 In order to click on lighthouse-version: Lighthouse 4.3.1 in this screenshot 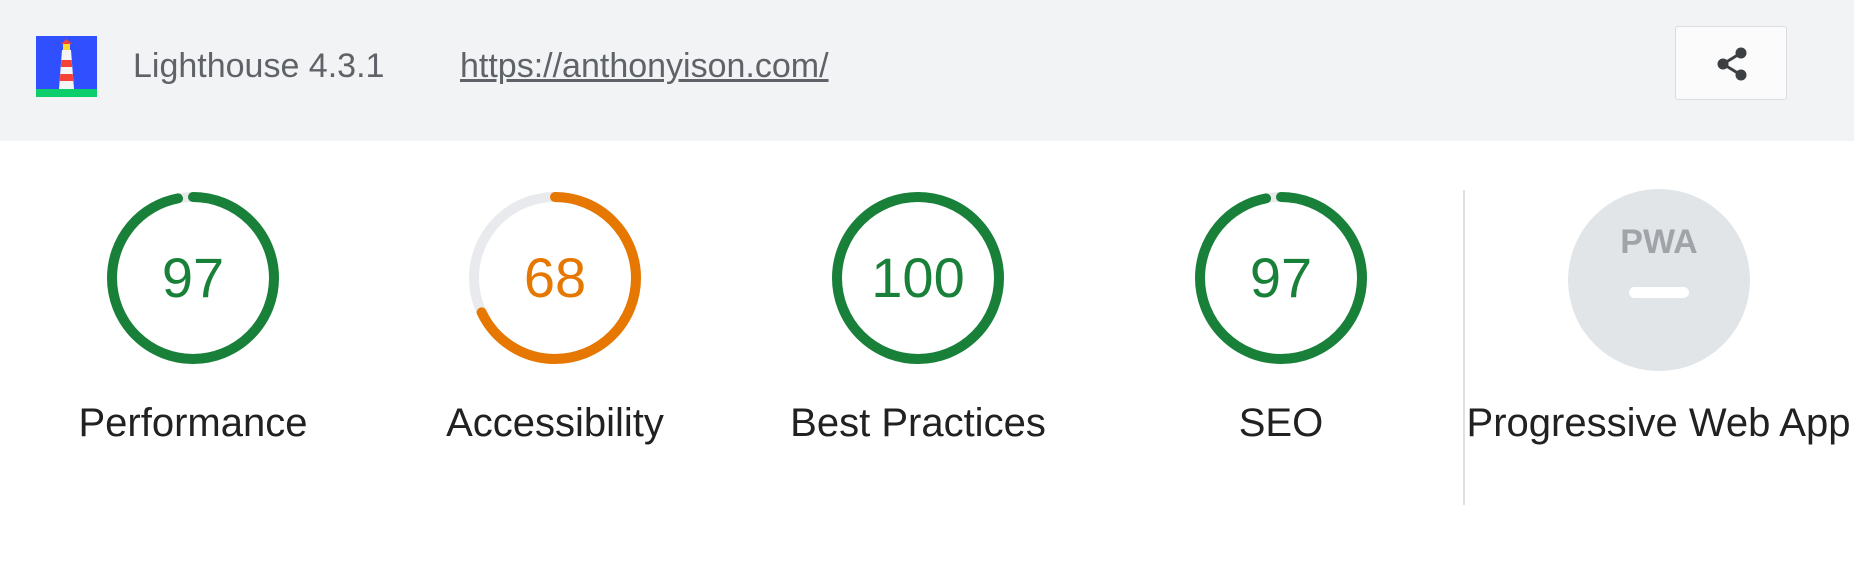, I will do `click(259, 66)`.